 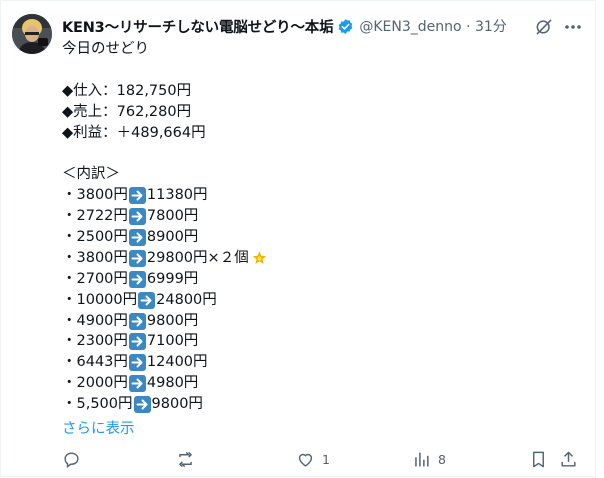 I want to click on like-count: 1, so click(x=326, y=459).